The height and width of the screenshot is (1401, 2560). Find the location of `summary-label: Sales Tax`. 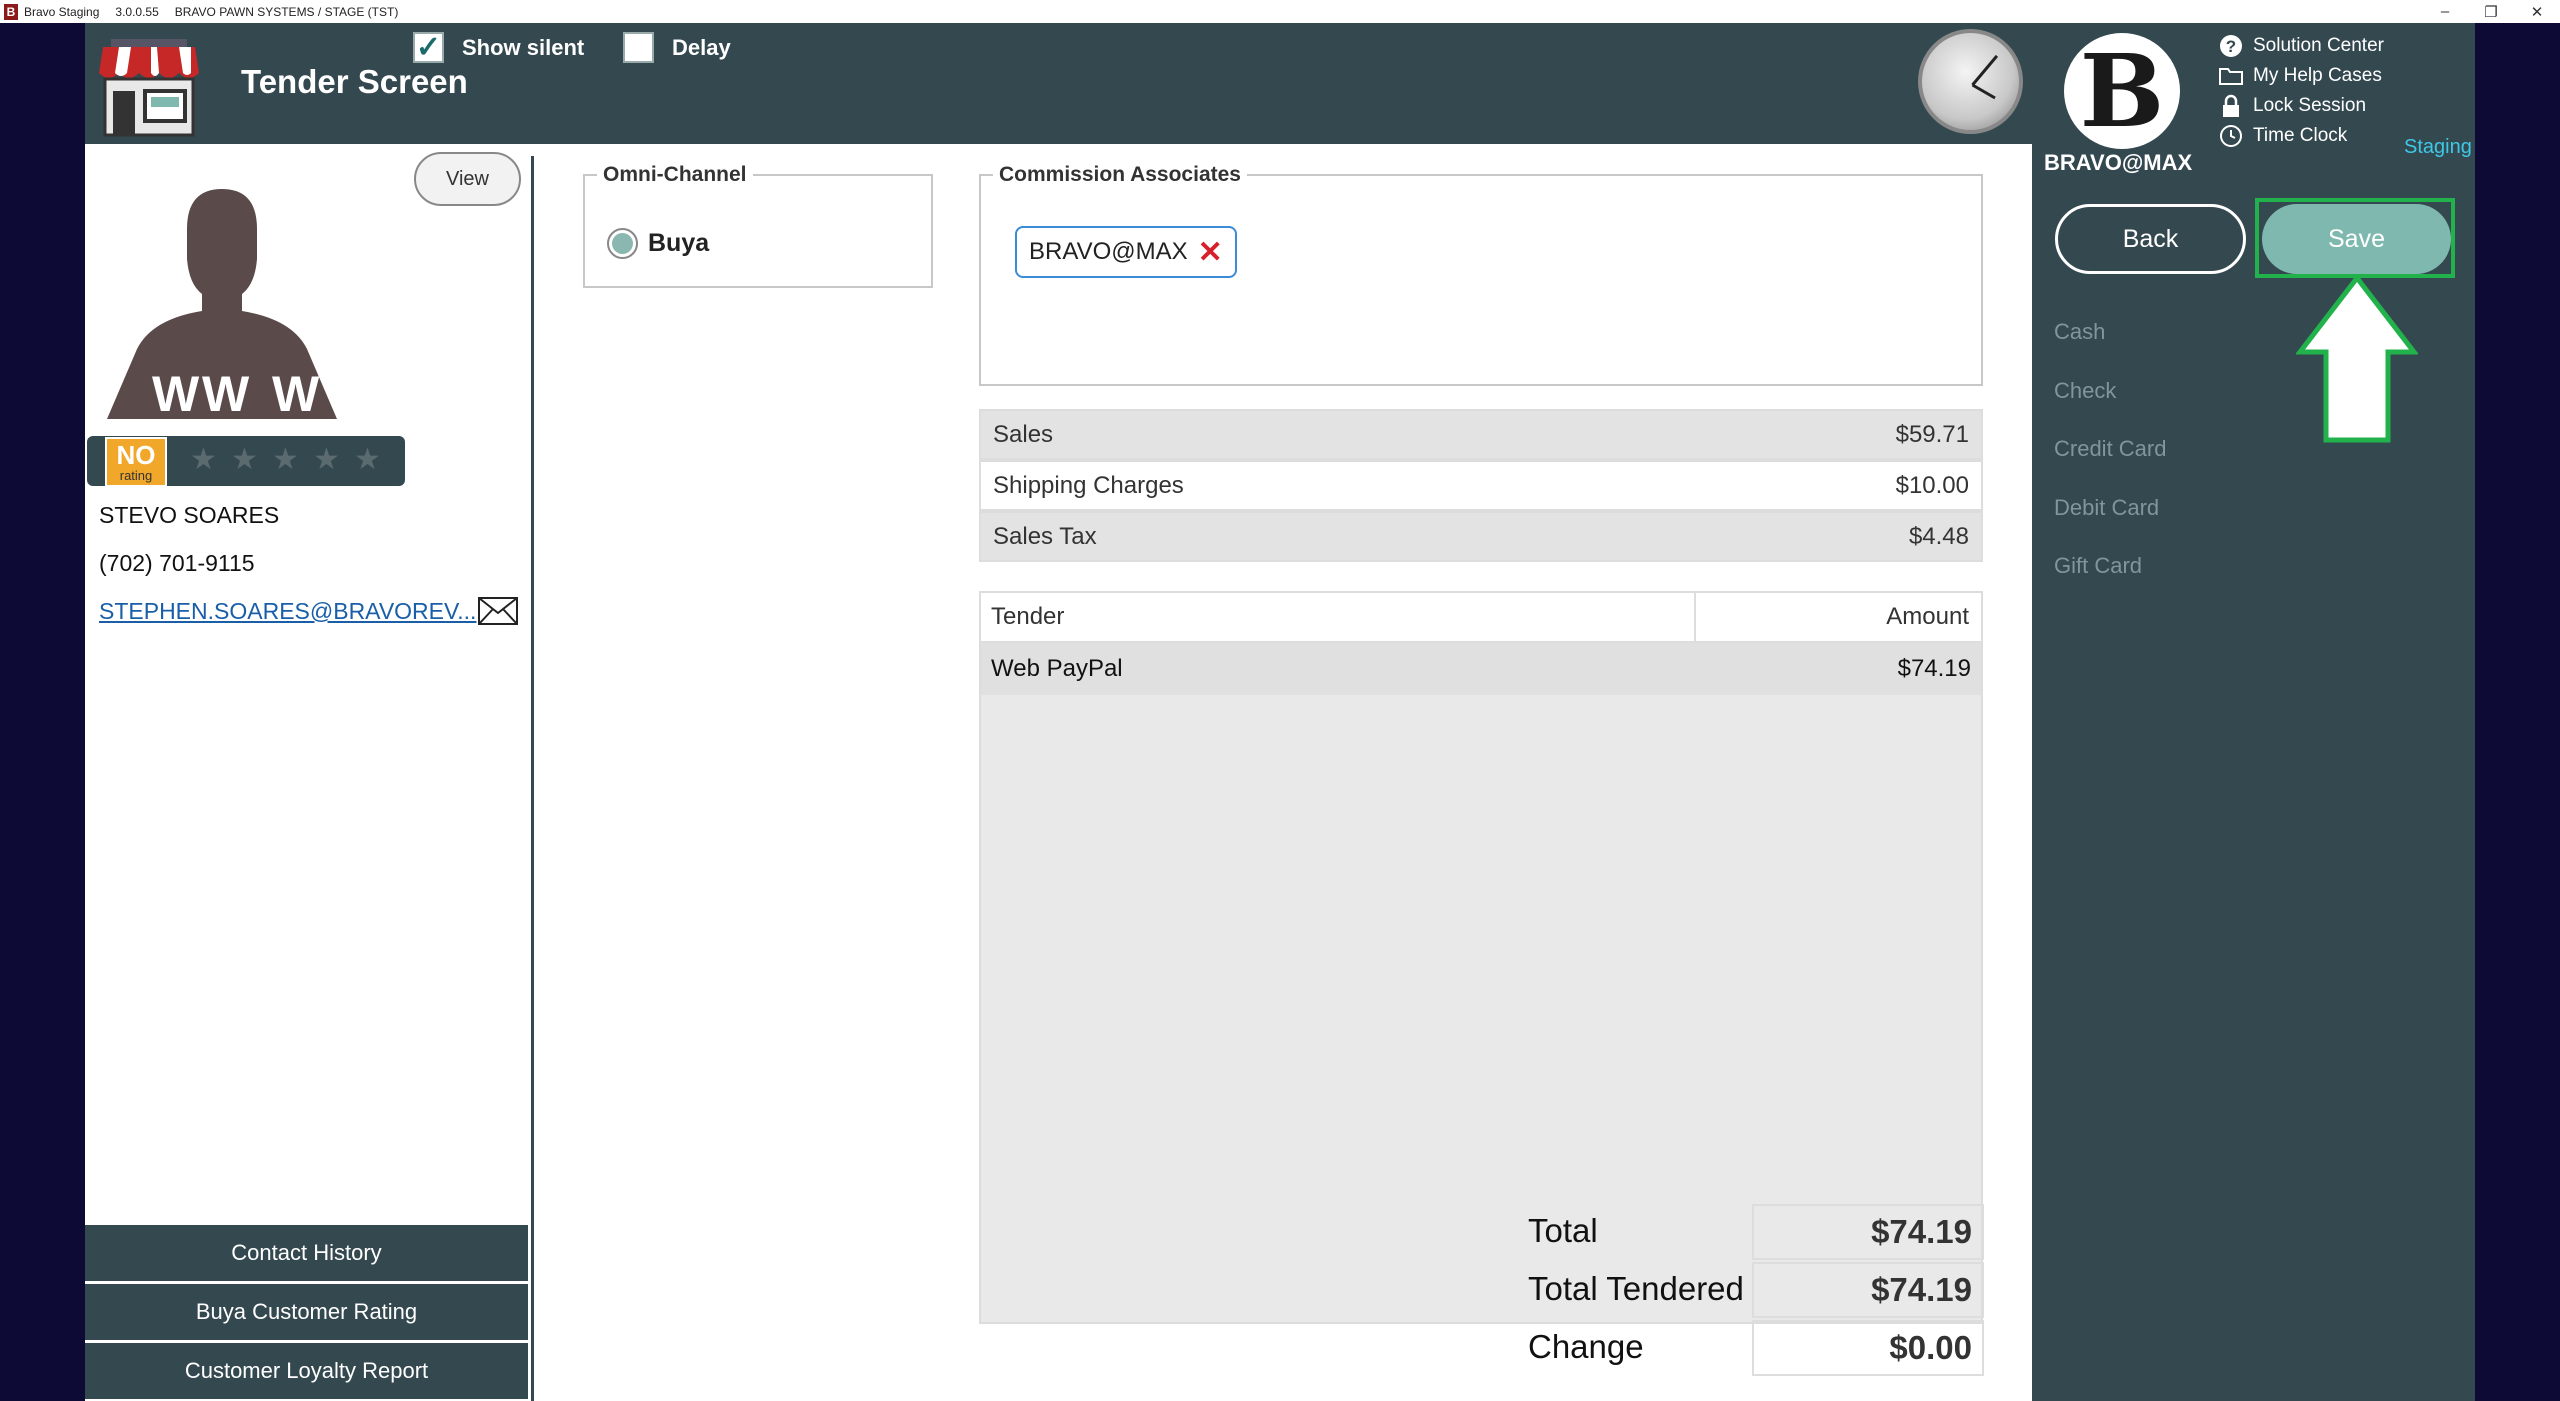

summary-label: Sales Tax is located at coordinates (1045, 536).